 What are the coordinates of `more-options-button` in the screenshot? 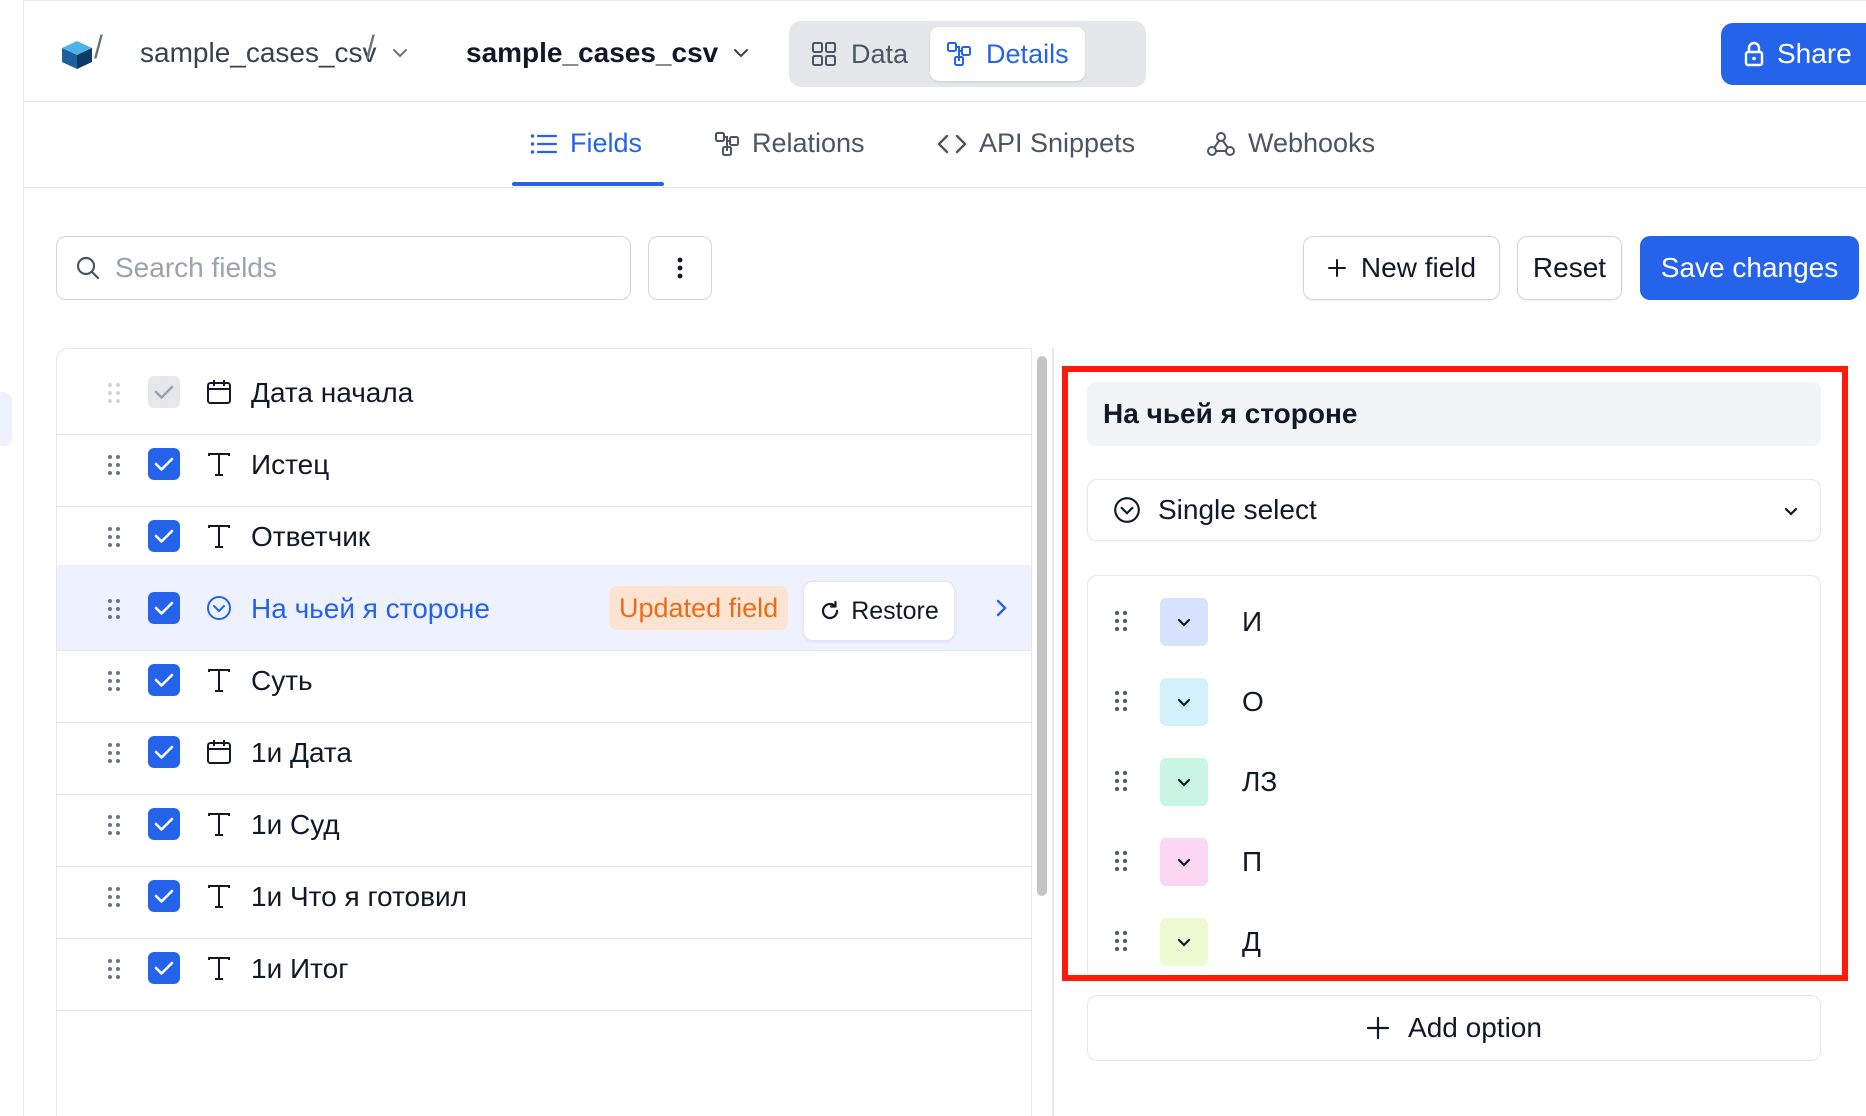 It's located at (680, 268).